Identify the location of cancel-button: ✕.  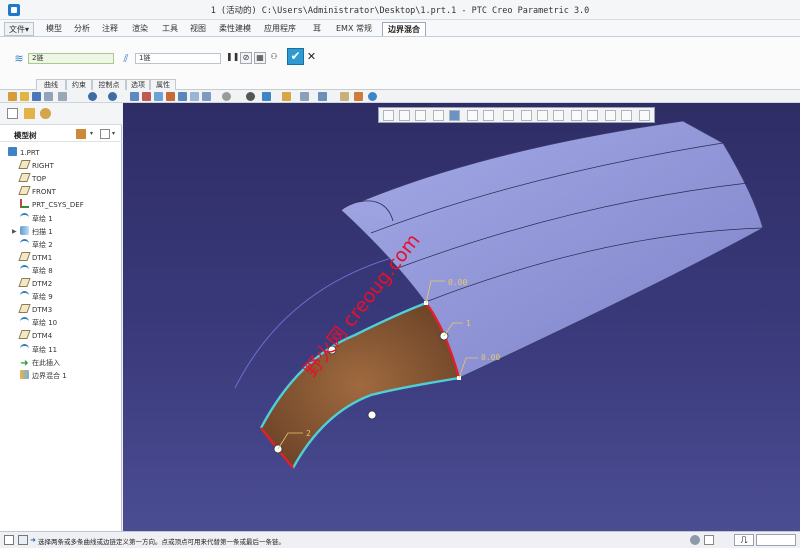
(311, 56).